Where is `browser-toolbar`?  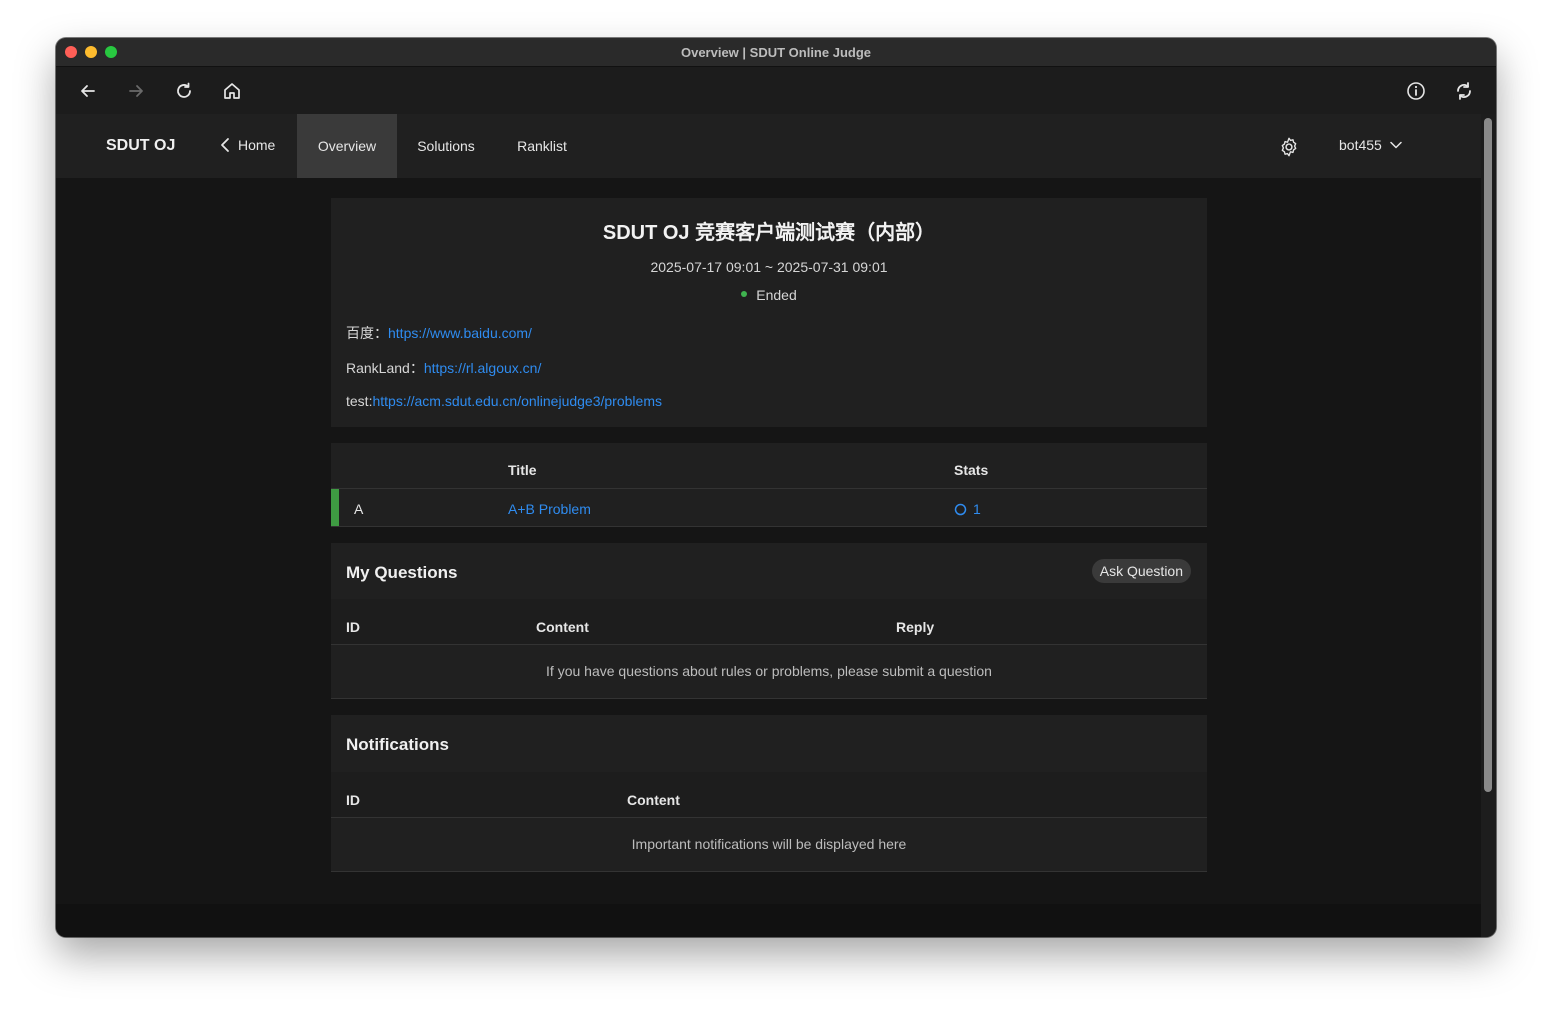 browser-toolbar is located at coordinates (776, 90).